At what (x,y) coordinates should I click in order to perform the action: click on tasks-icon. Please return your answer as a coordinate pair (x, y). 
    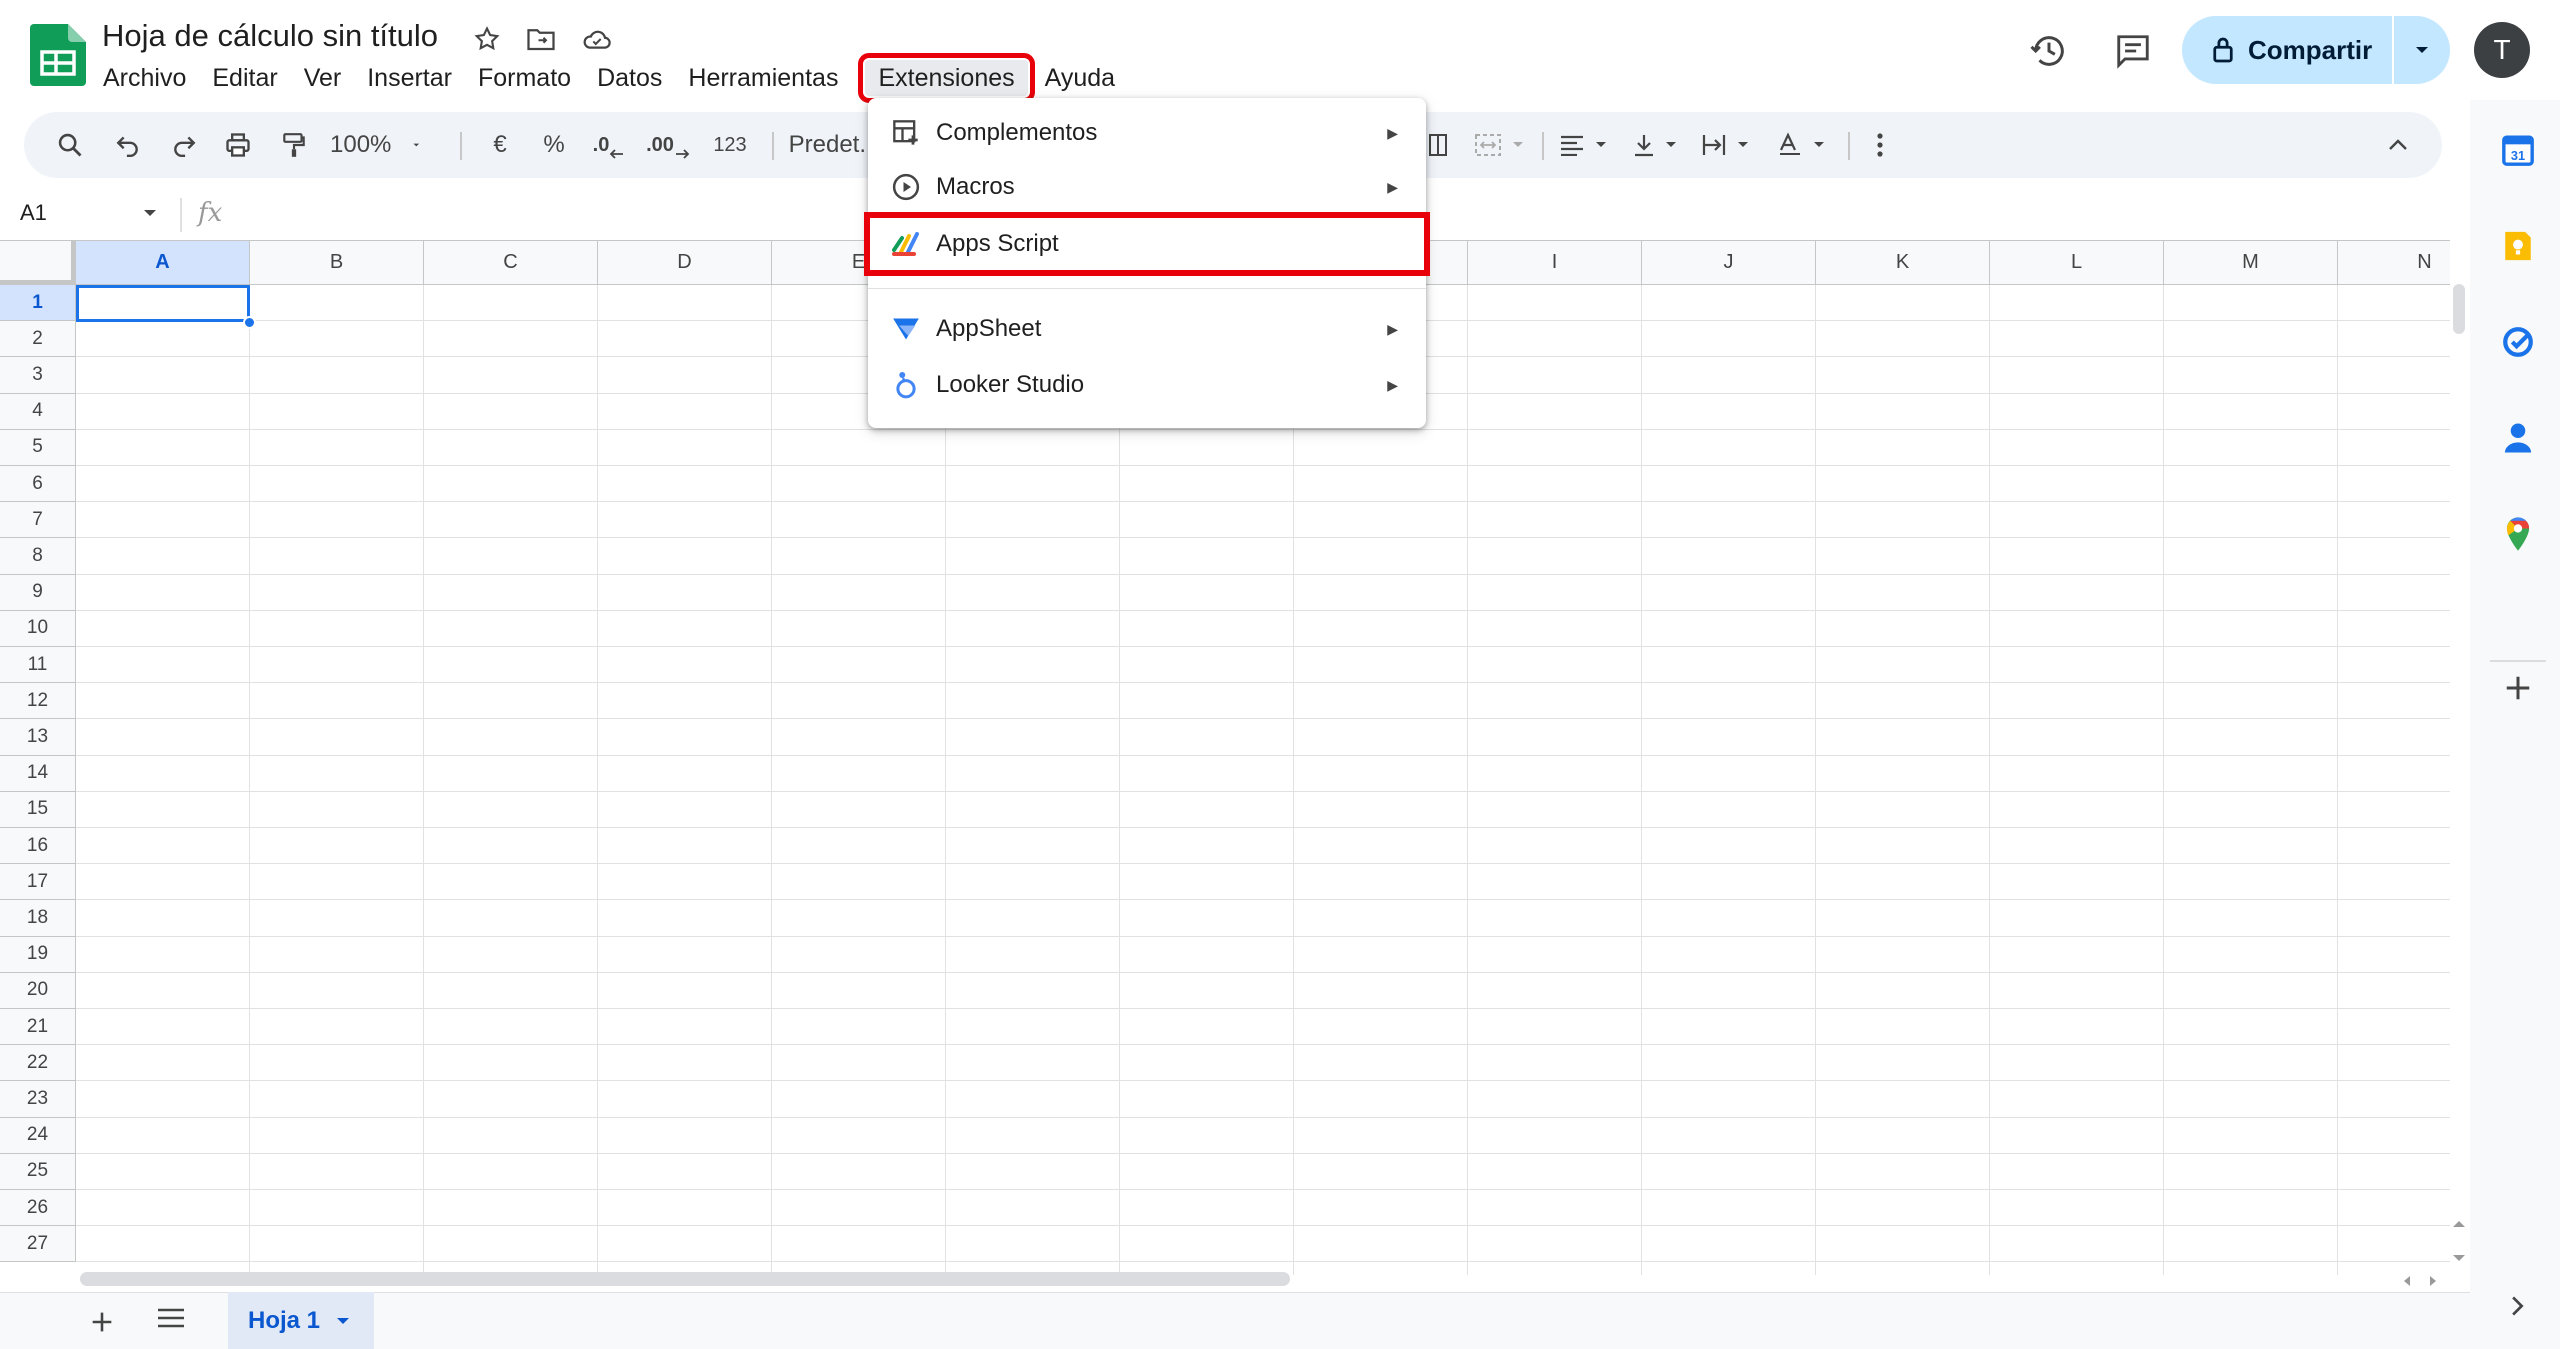
    Looking at the image, I should click on (2518, 342).